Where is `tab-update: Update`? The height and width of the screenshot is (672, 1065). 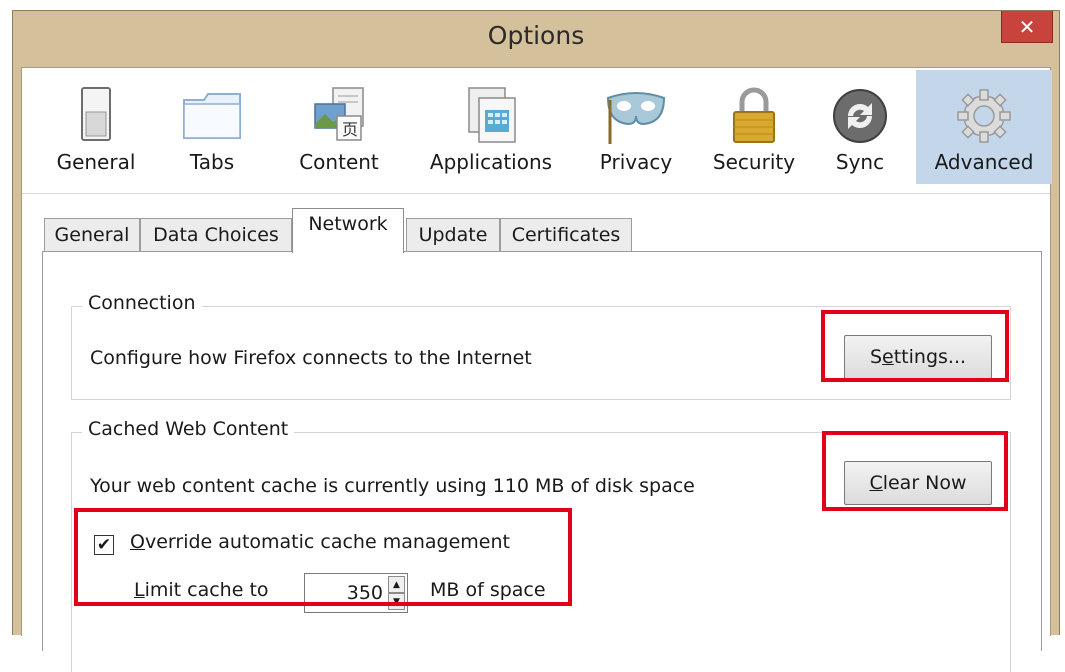
tab-update: Update is located at coordinates (453, 235).